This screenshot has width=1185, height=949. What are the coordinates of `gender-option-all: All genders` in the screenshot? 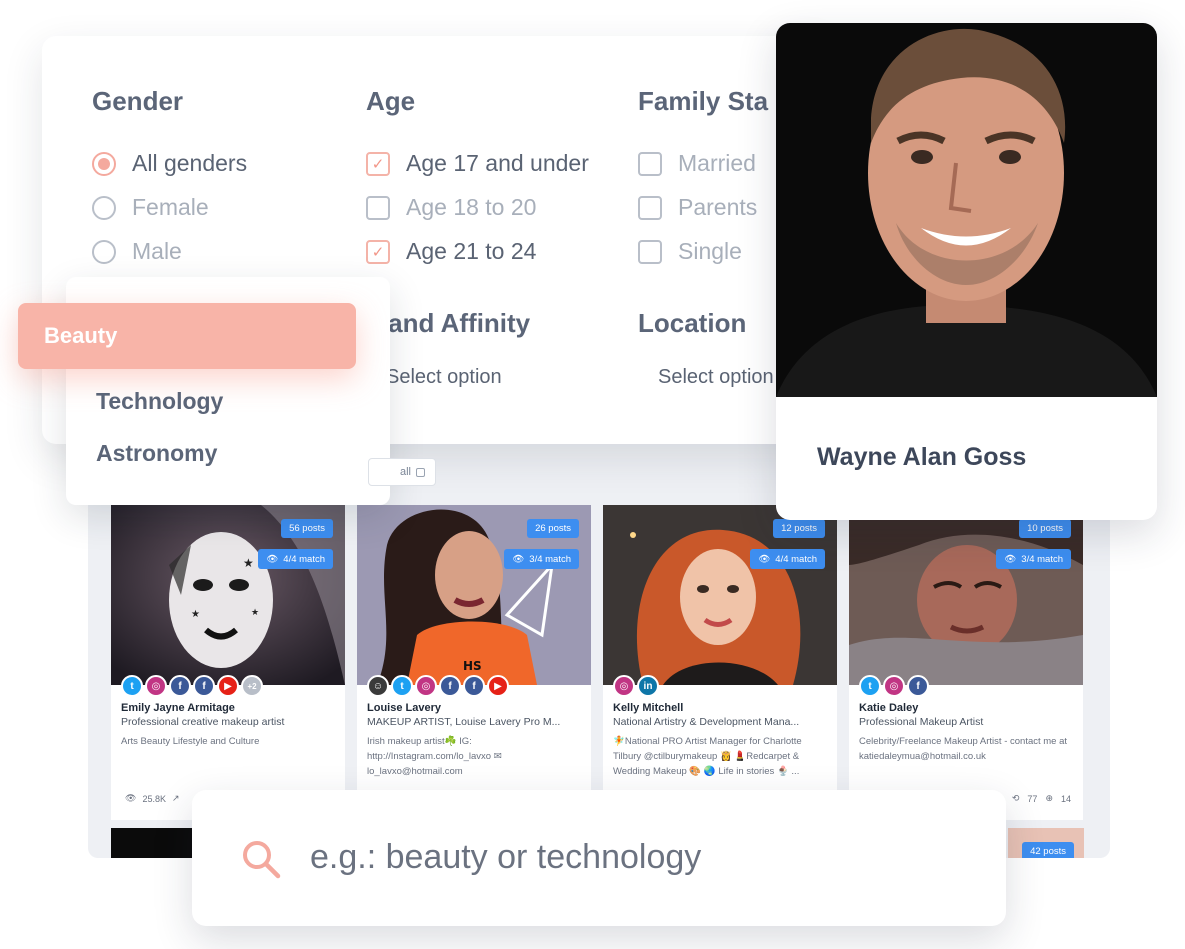 It's located at (169, 163).